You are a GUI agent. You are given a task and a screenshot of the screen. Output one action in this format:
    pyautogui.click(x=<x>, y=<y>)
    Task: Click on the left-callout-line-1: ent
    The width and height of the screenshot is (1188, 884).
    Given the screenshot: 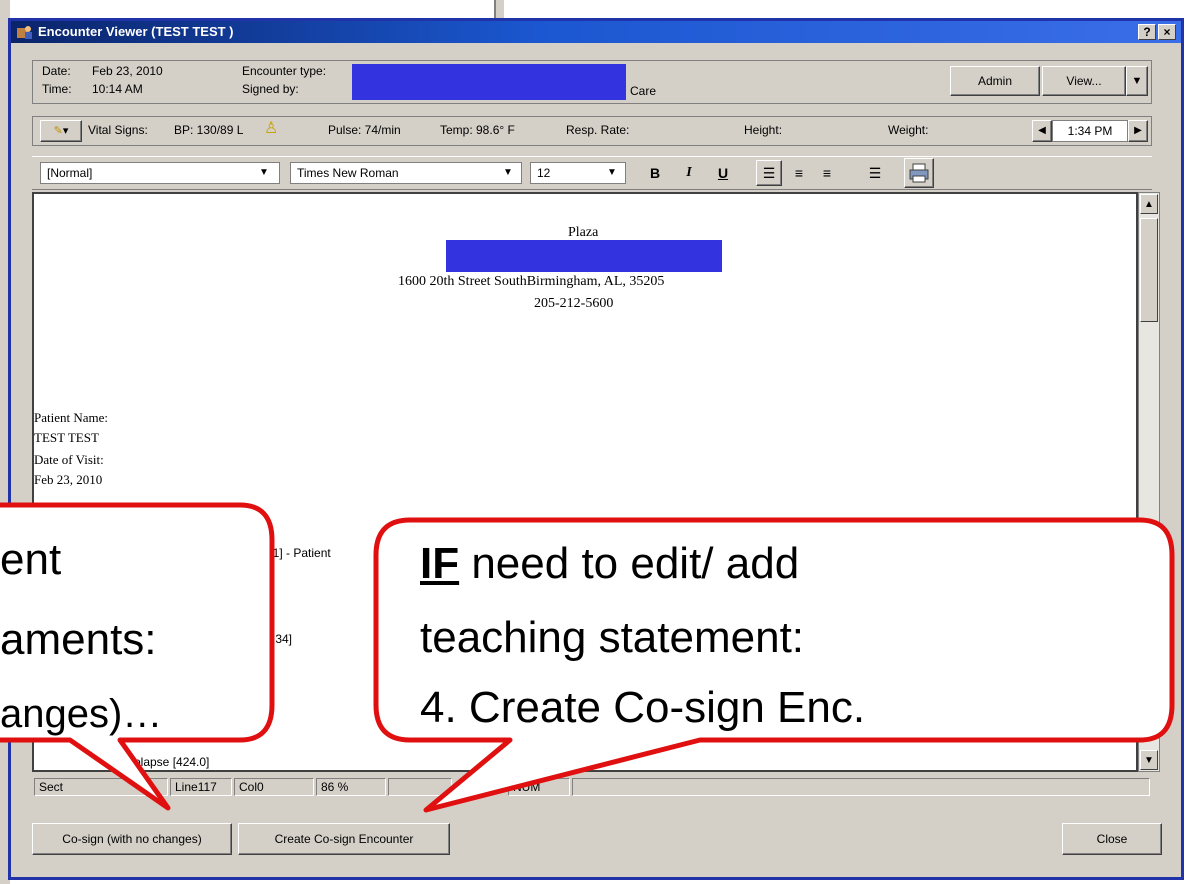 What is the action you would take?
    pyautogui.click(x=31, y=559)
    